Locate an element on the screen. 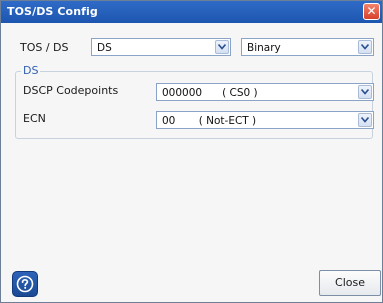 Image resolution: width=383 pixels, height=303 pixels. ecn-value: 00 ( Not-ECT ) is located at coordinates (209, 121).